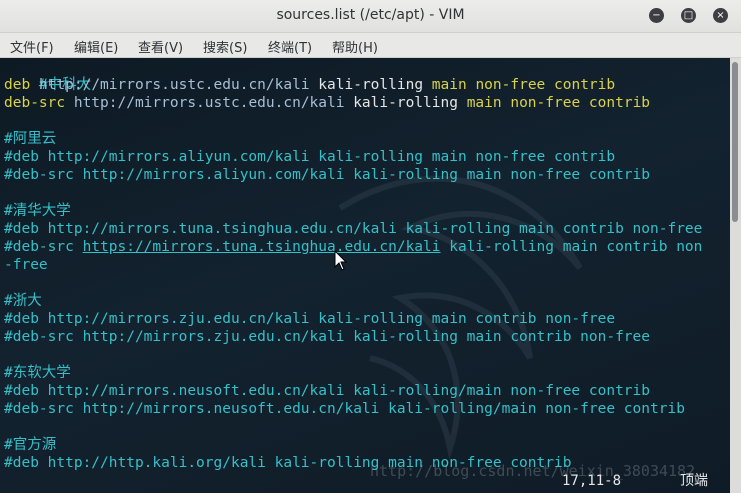 The width and height of the screenshot is (741, 493). What do you see at coordinates (341, 260) in the screenshot?
I see `mouse-pointer-icon` at bounding box center [341, 260].